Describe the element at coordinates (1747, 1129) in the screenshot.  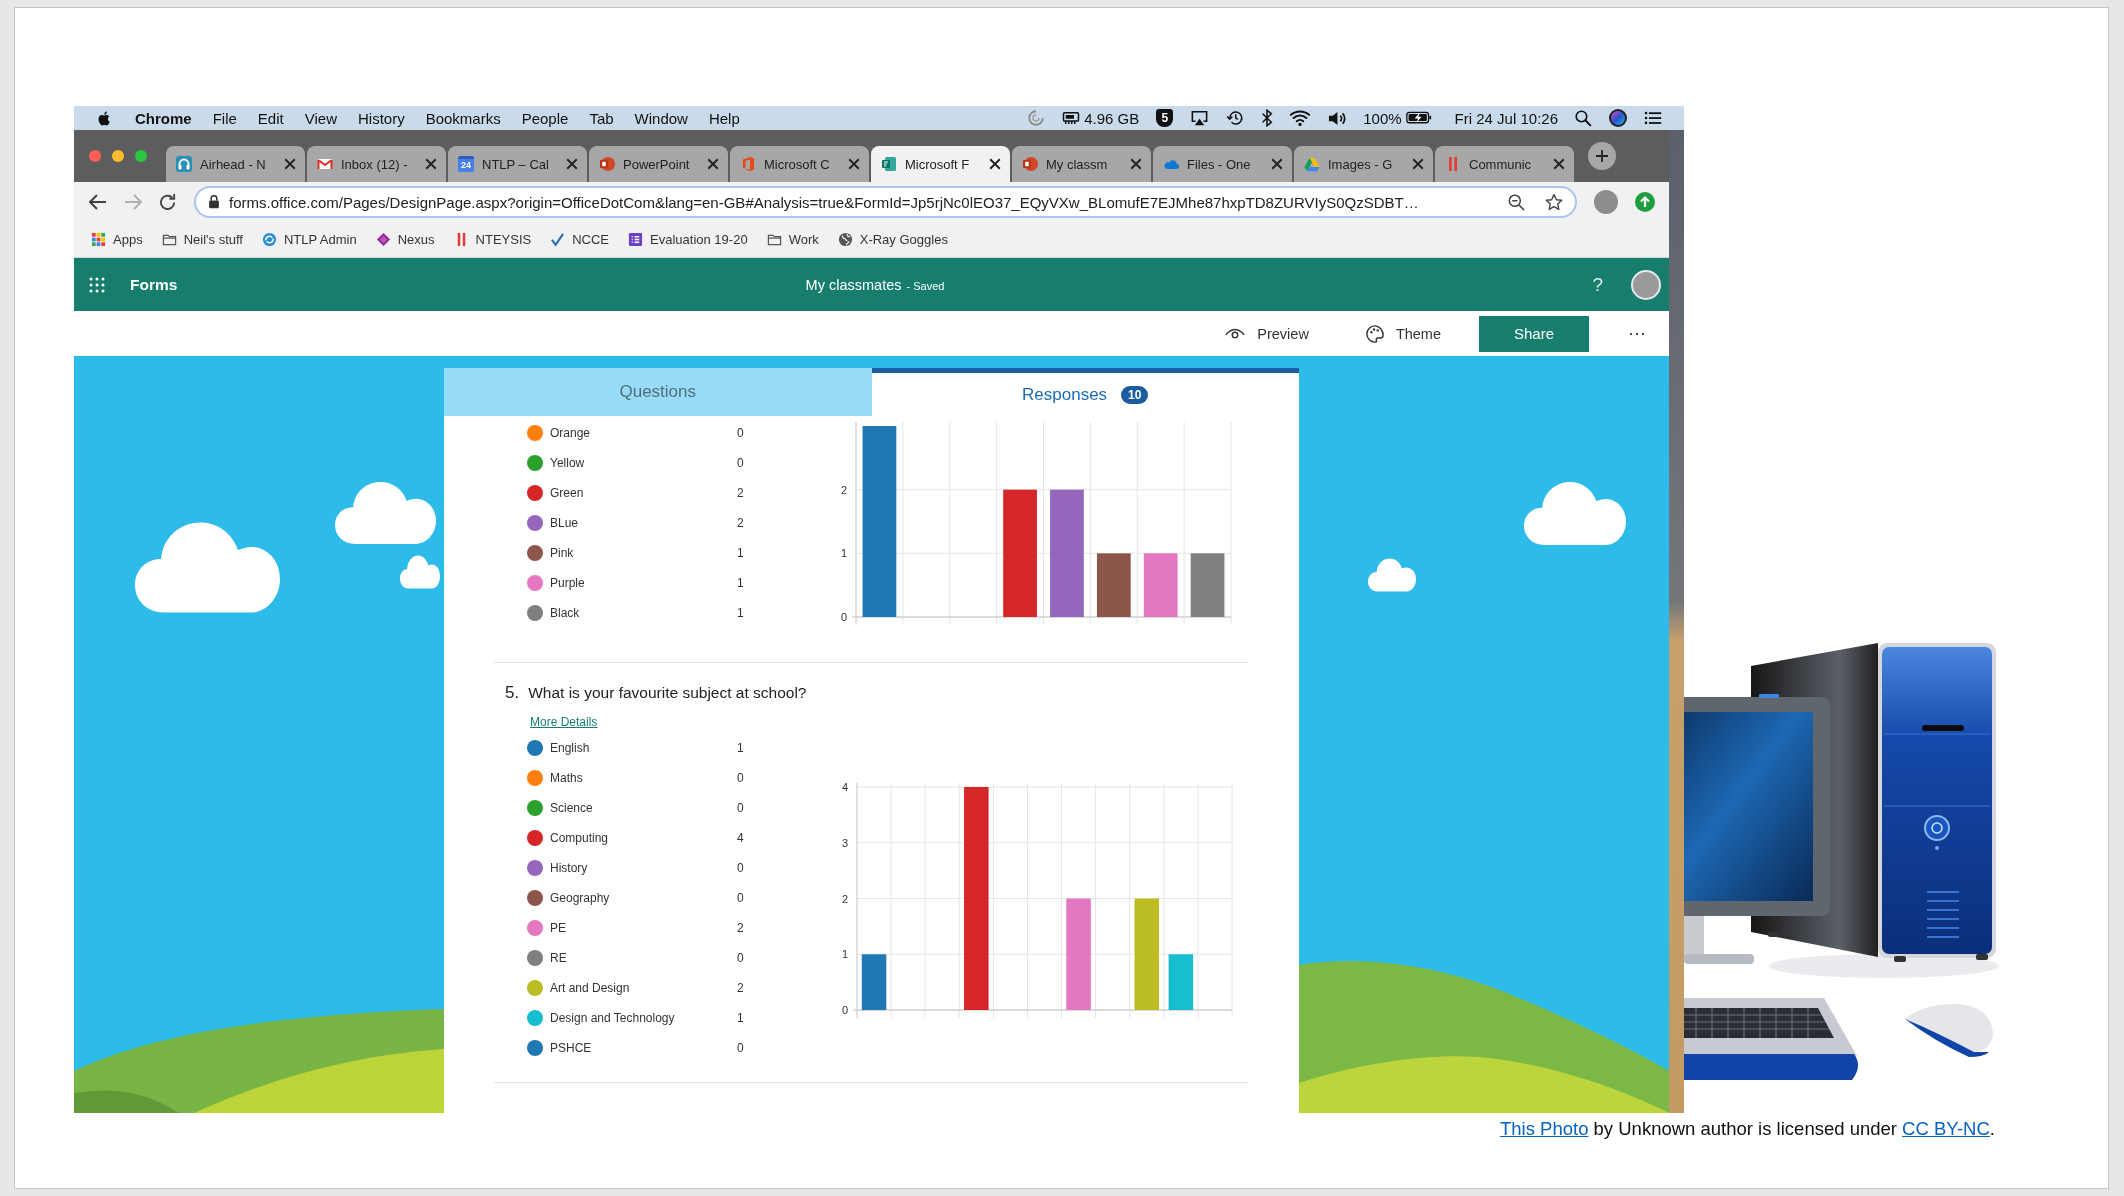
I see `photo-credit-caption: This Photo by Unknown author is licensed under CC BY-NC.` at that location.